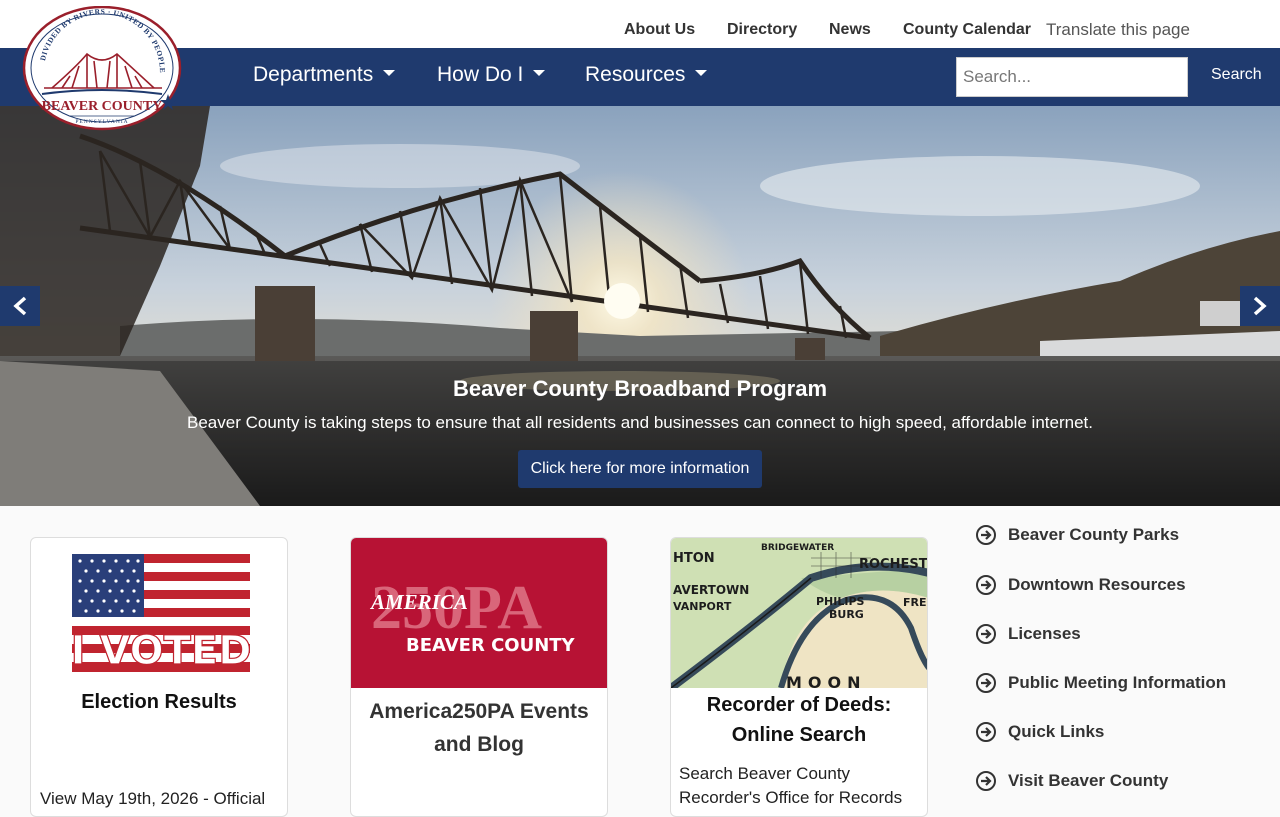  I want to click on chevron-left-icon, so click(20, 306).